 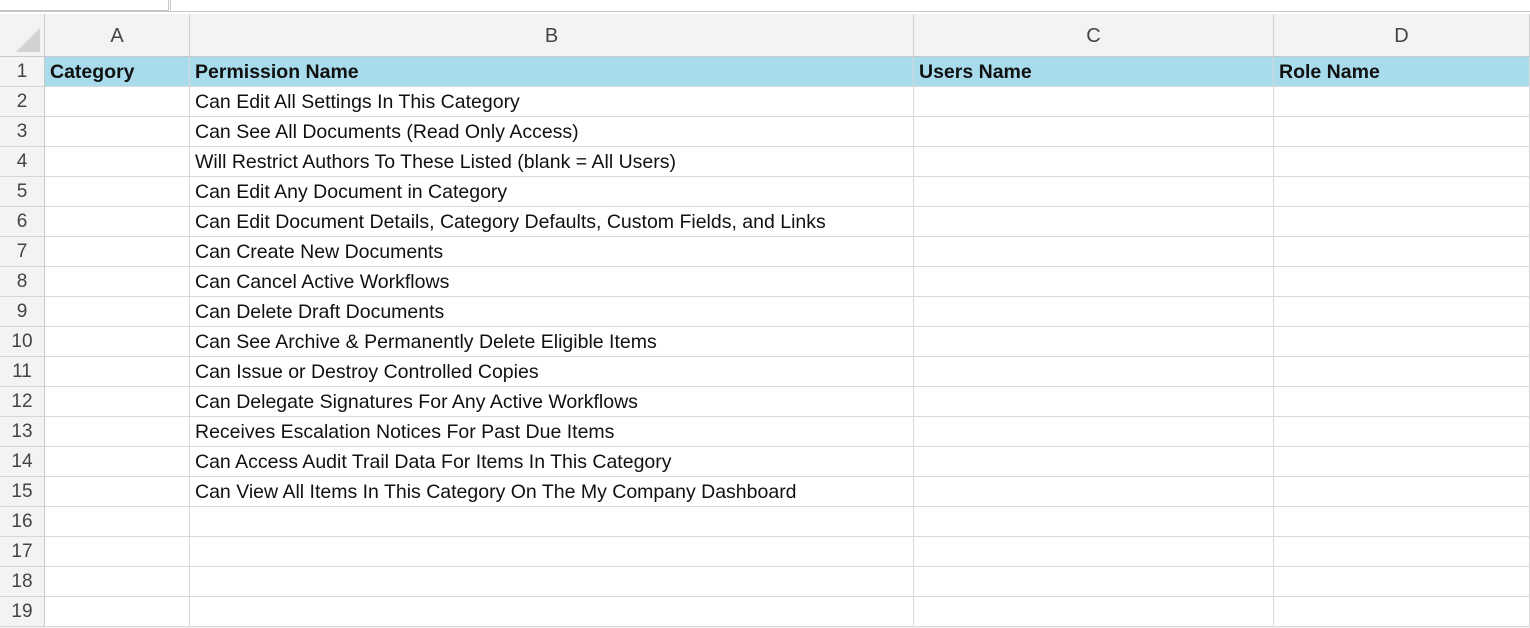 I want to click on cell-c18, so click(x=1094, y=582).